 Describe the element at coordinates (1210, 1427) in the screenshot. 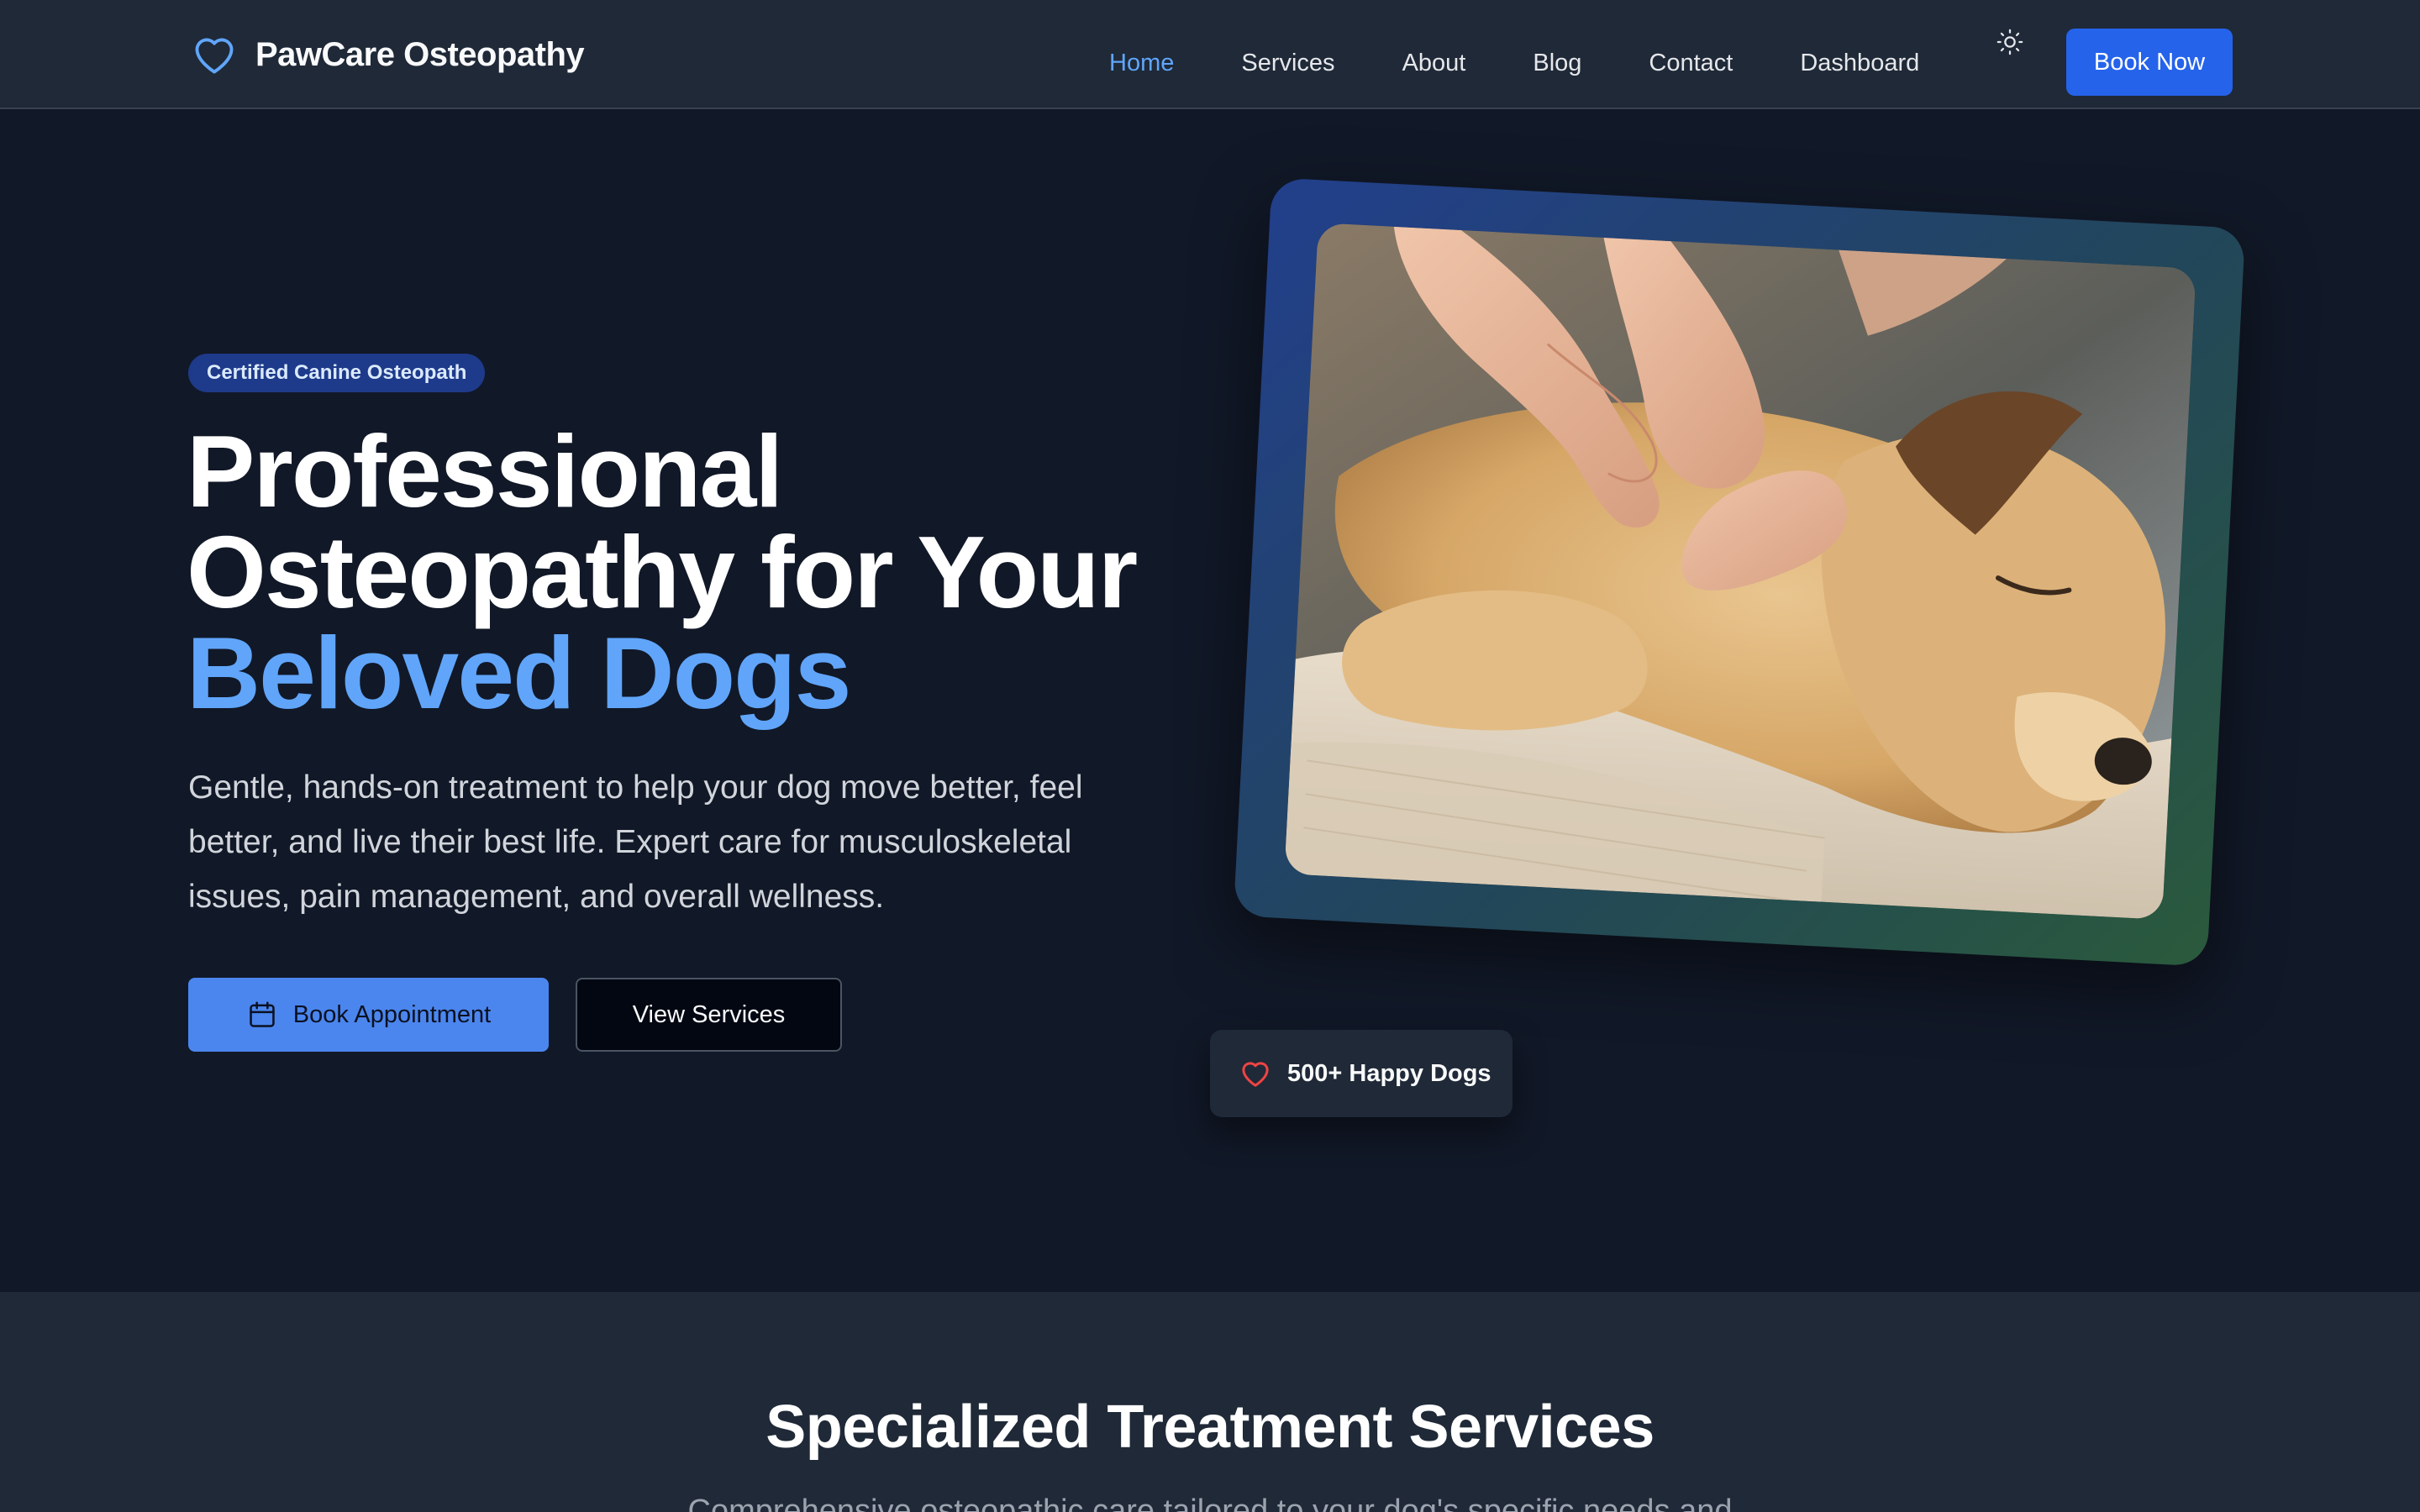

I see `services-title: Specialized Treatment Services` at that location.